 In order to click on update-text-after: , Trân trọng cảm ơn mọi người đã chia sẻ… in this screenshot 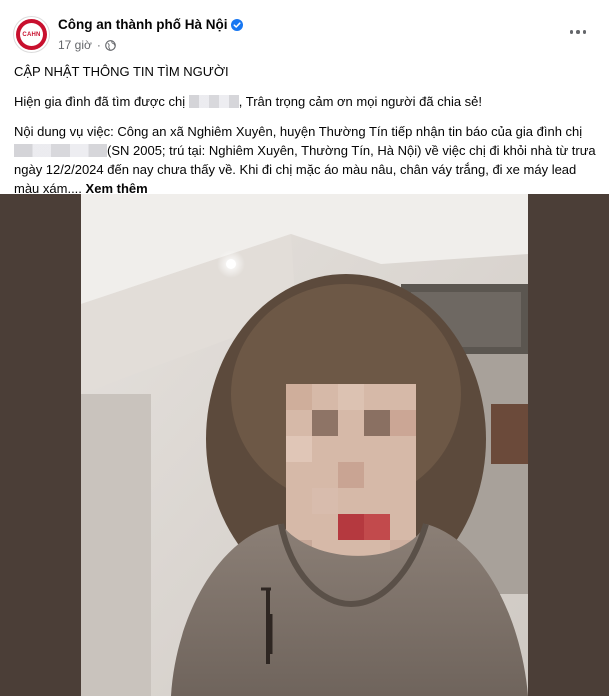, I will do `click(360, 101)`.